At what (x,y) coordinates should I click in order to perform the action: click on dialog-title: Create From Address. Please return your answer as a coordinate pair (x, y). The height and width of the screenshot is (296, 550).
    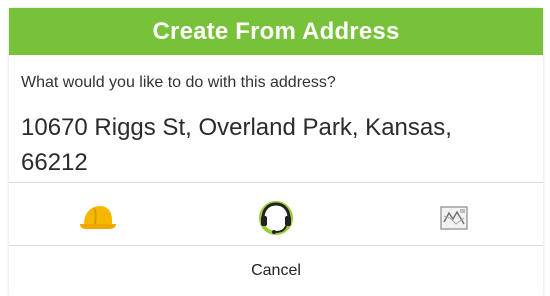
    Looking at the image, I should click on (276, 31).